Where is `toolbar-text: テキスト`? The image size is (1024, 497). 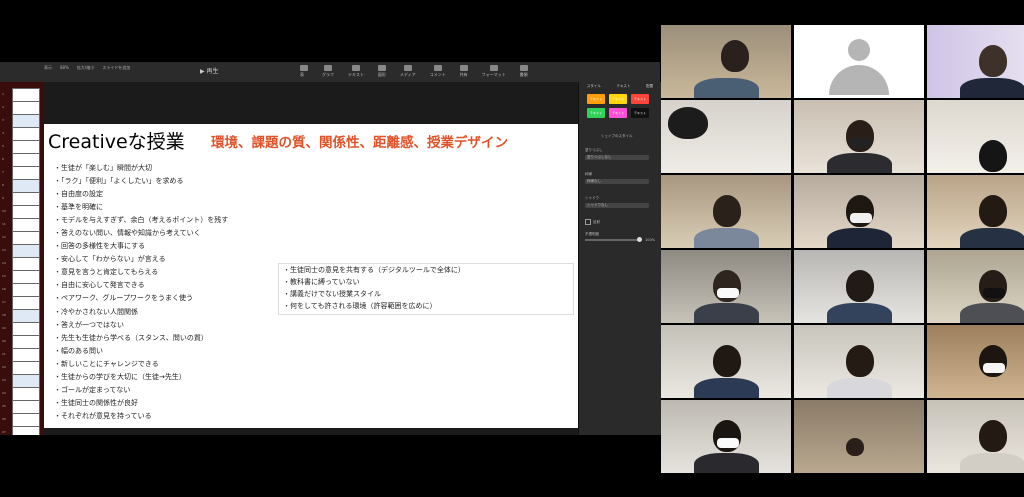
toolbar-text: テキスト is located at coordinates (356, 71).